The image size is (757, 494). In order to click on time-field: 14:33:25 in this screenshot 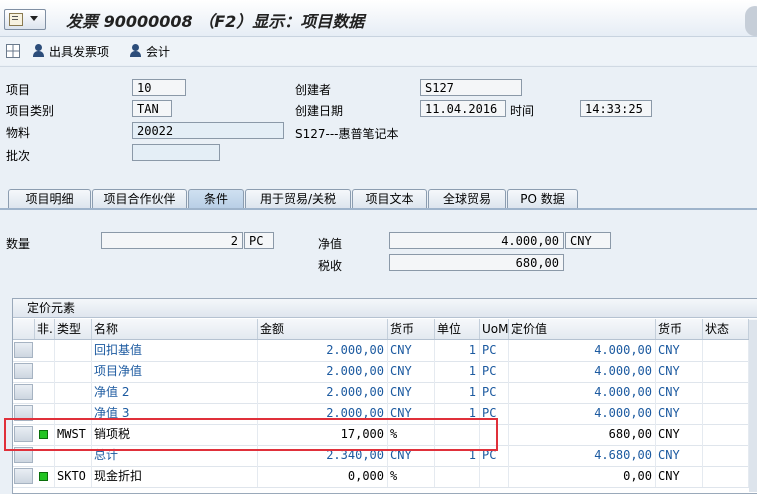, I will do `click(616, 108)`.